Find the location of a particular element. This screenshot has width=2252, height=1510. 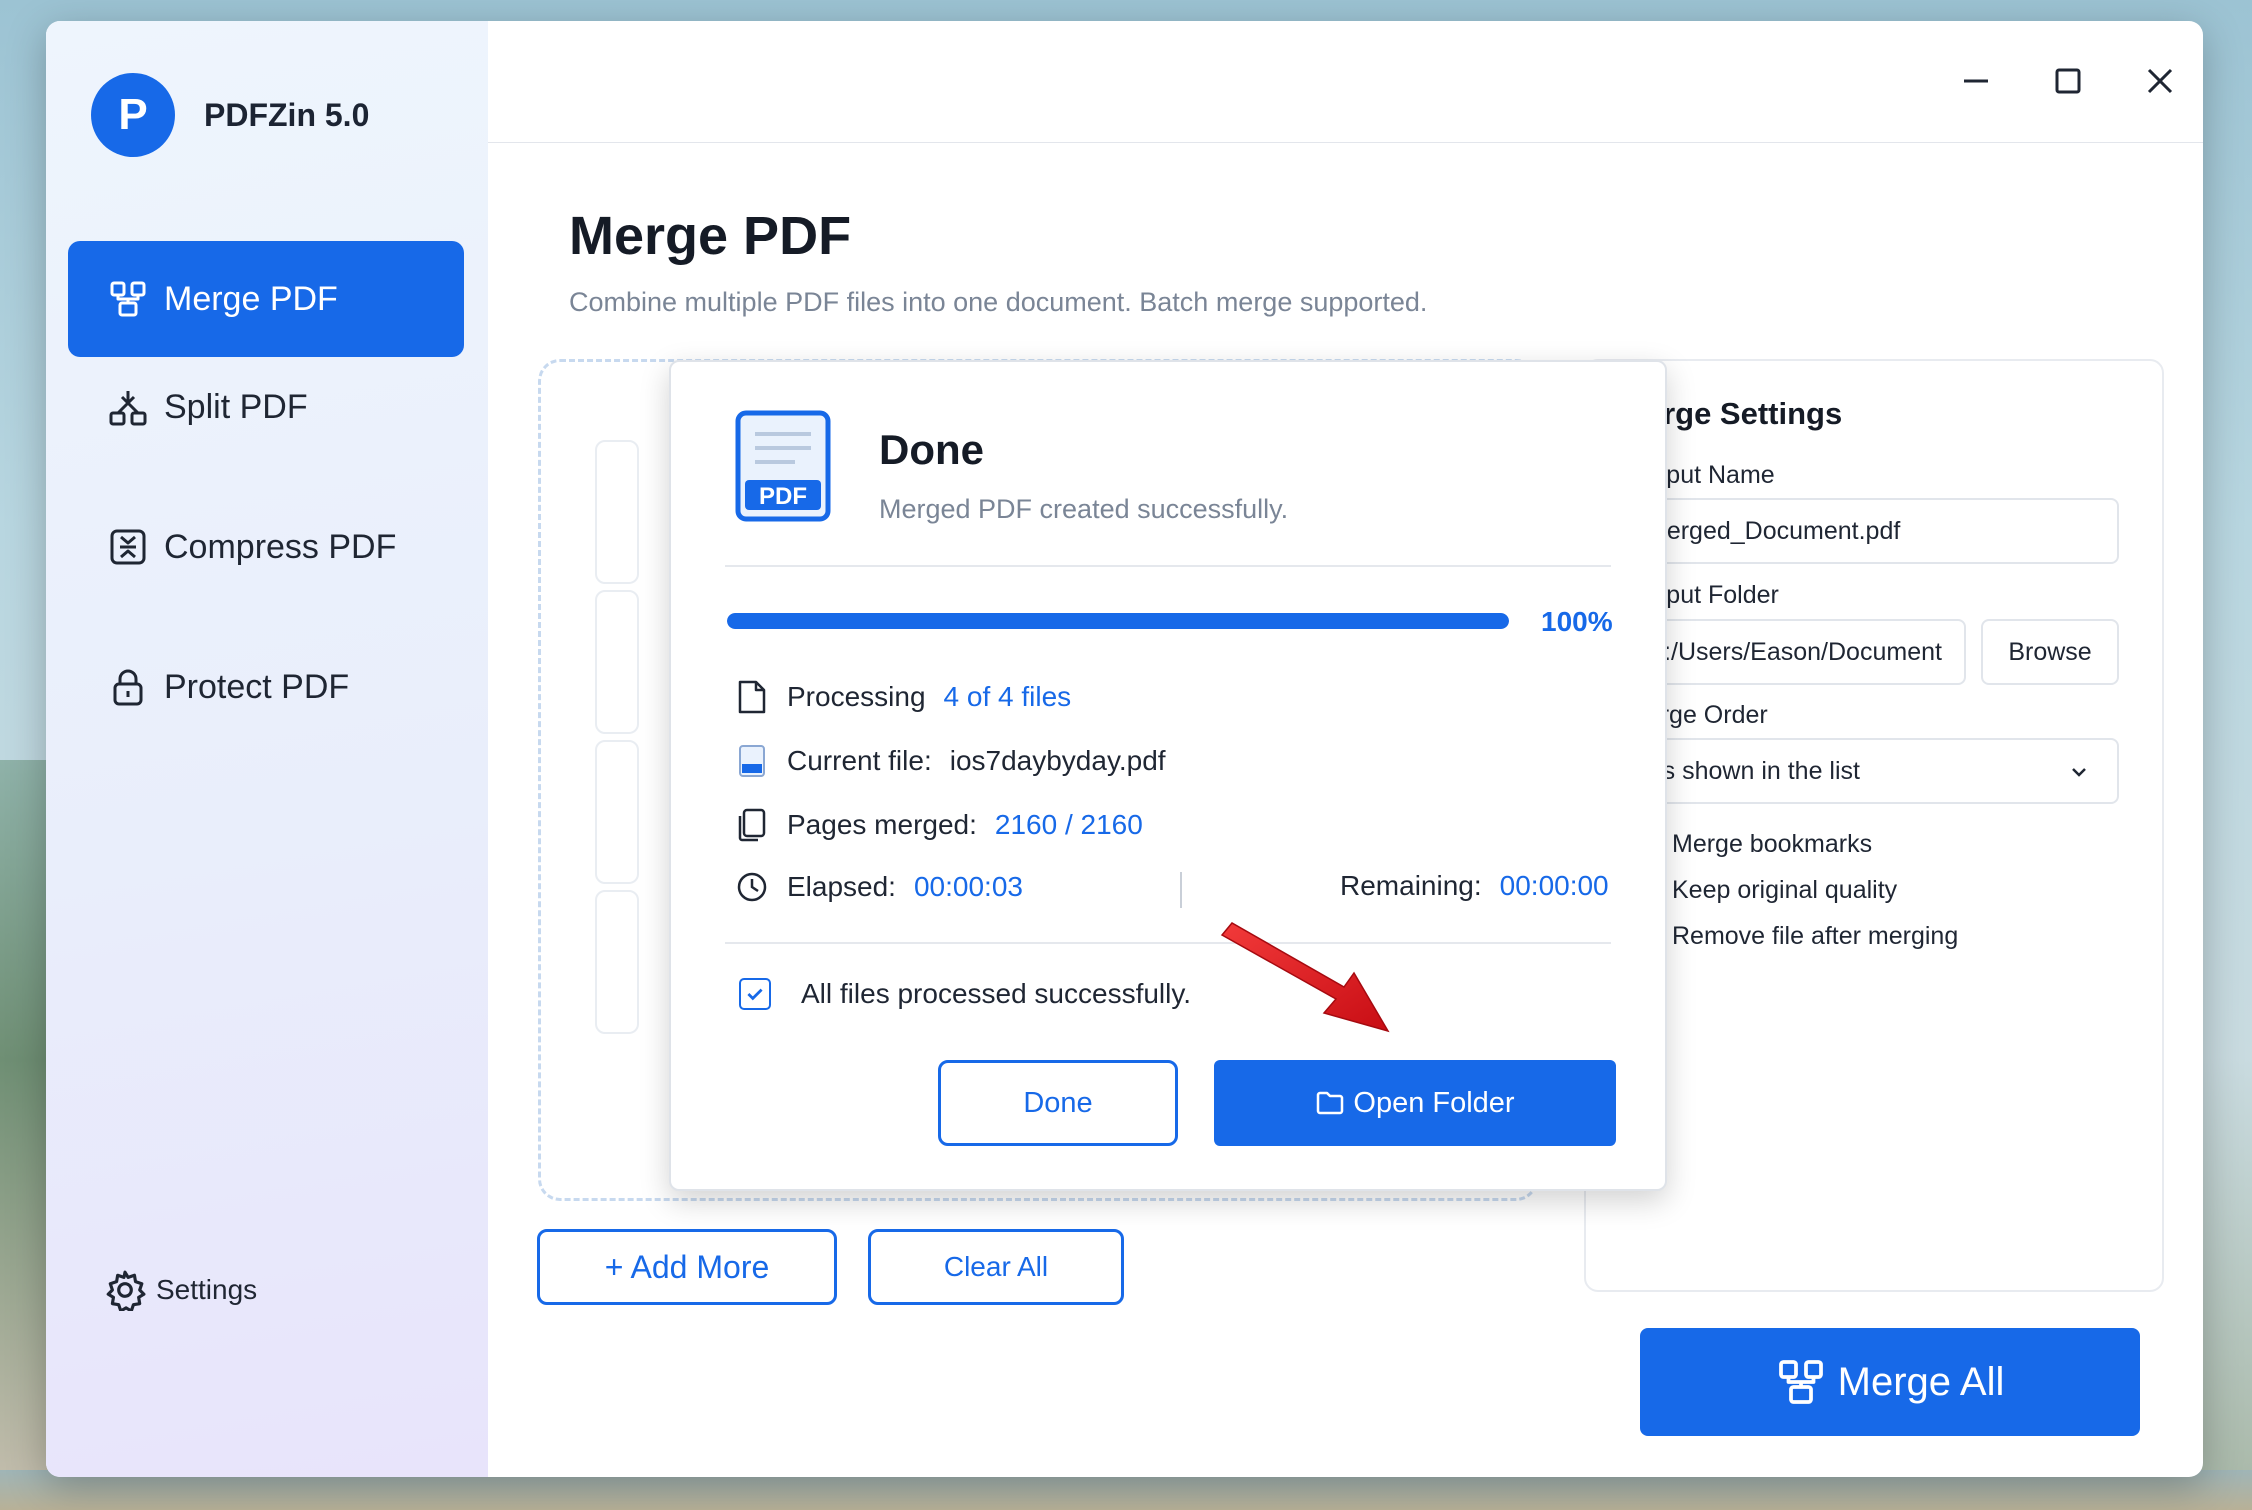

progress-bar is located at coordinates (1118, 621).